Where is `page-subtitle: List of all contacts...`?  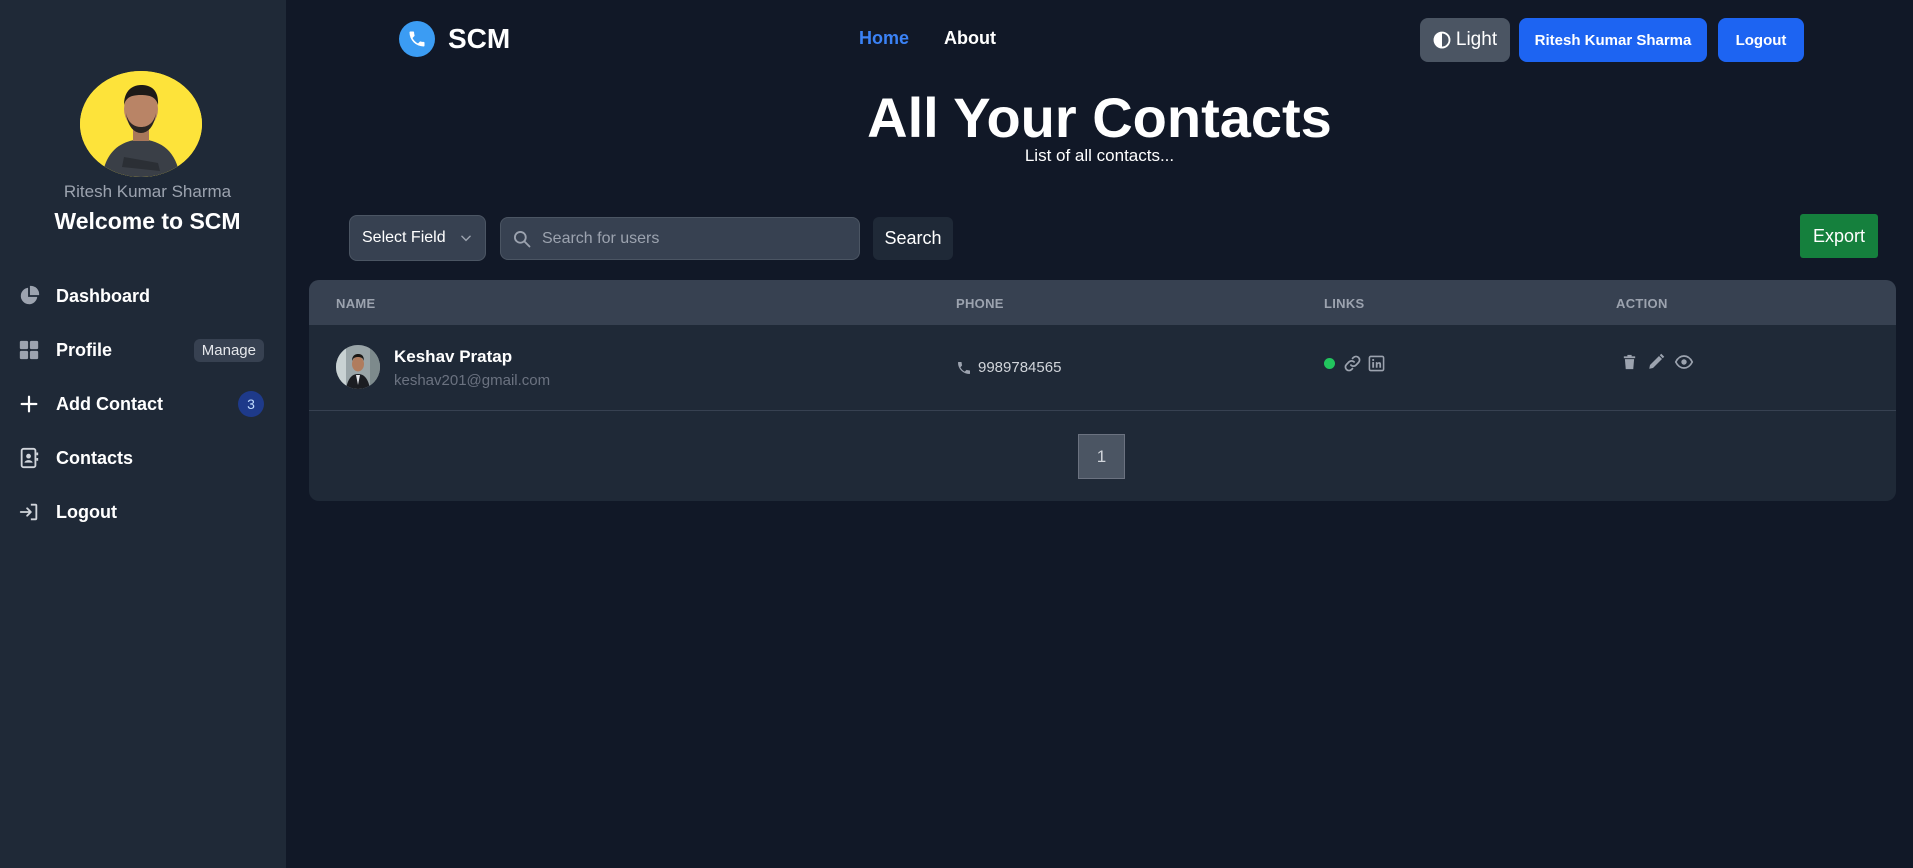
page-subtitle: List of all contacts... is located at coordinates (1099, 155).